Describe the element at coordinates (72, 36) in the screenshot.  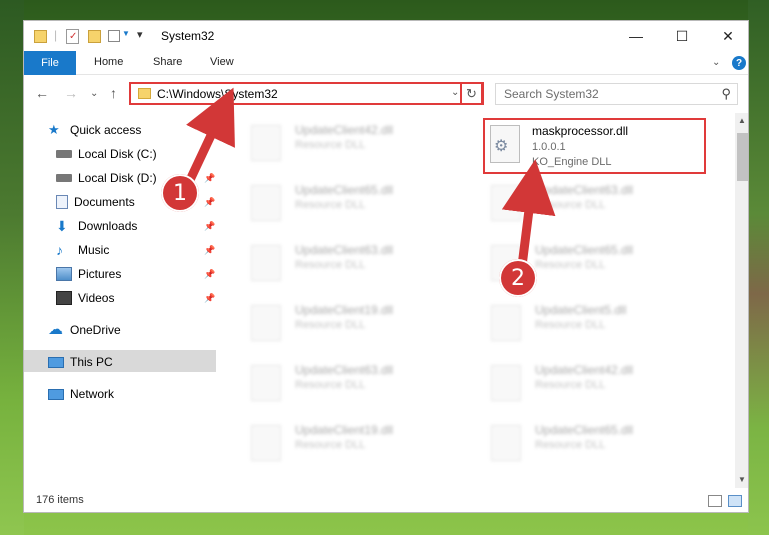
I see `properties-icon: ✓` at that location.